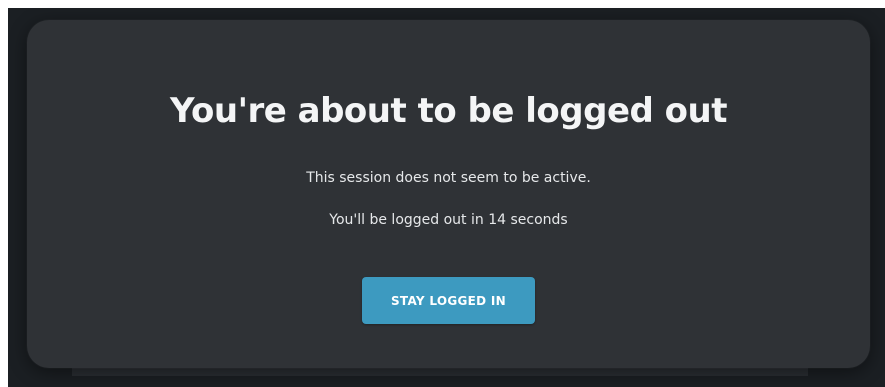 The height and width of the screenshot is (387, 885). What do you see at coordinates (537, 220) in the screenshot?
I see `countdown-suffix: seconds` at bounding box center [537, 220].